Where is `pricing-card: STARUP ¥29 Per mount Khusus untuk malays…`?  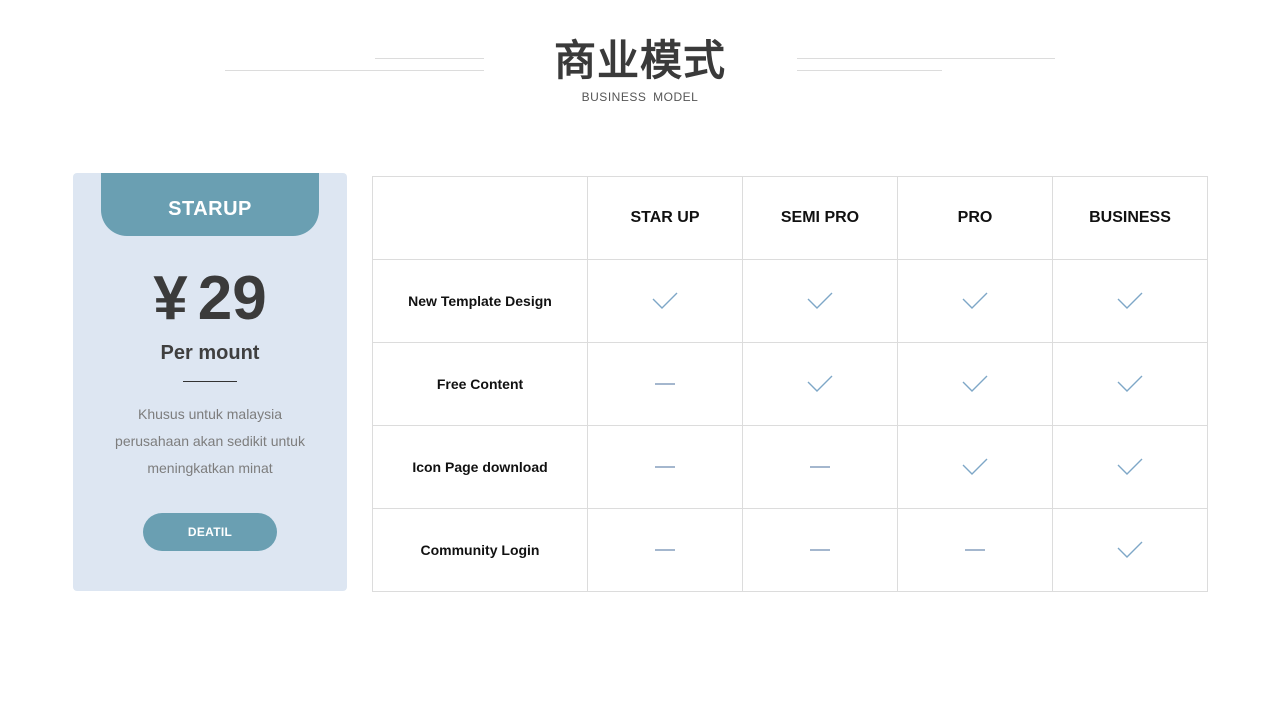 pricing-card: STARUP ¥29 Per mount Khusus untuk malays… is located at coordinates (210, 382).